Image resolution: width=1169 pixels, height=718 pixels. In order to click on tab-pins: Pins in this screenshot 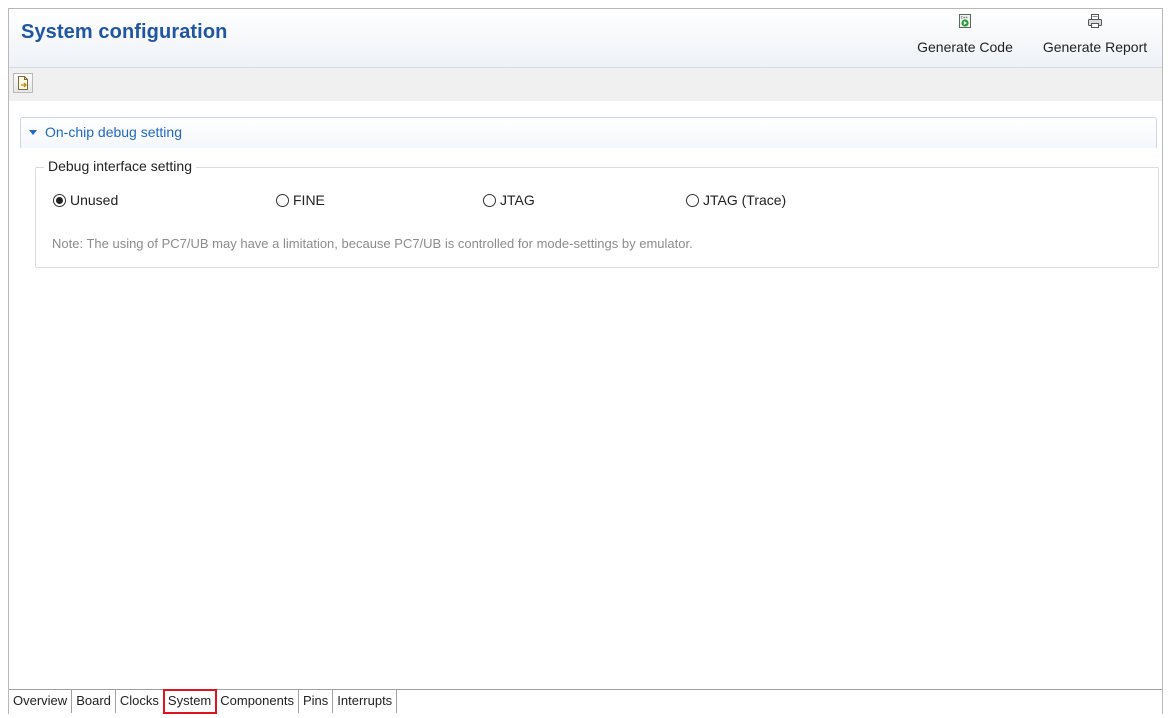, I will do `click(316, 701)`.